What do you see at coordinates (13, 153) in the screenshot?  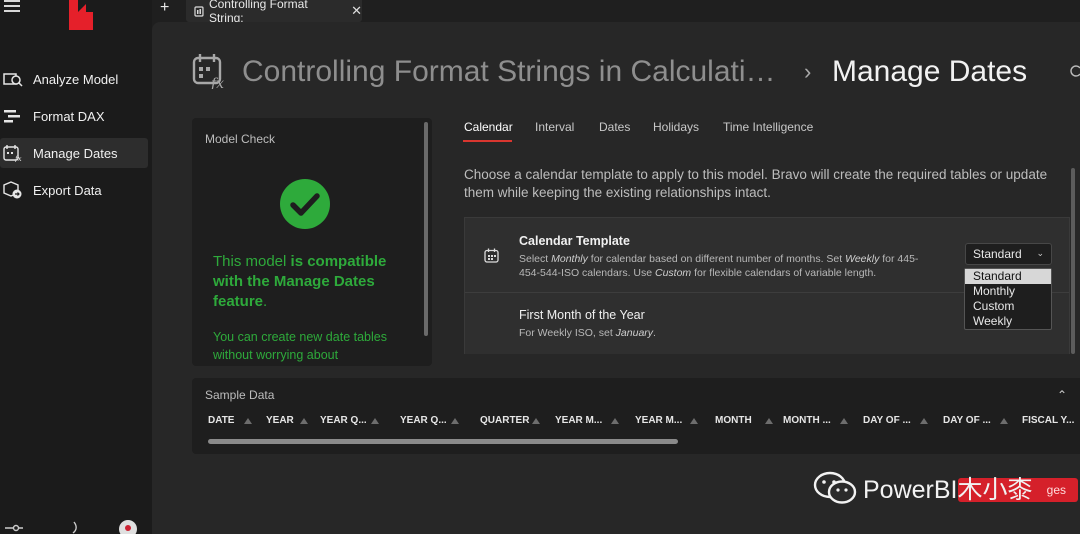 I see `manage-dates-icon: fx` at bounding box center [13, 153].